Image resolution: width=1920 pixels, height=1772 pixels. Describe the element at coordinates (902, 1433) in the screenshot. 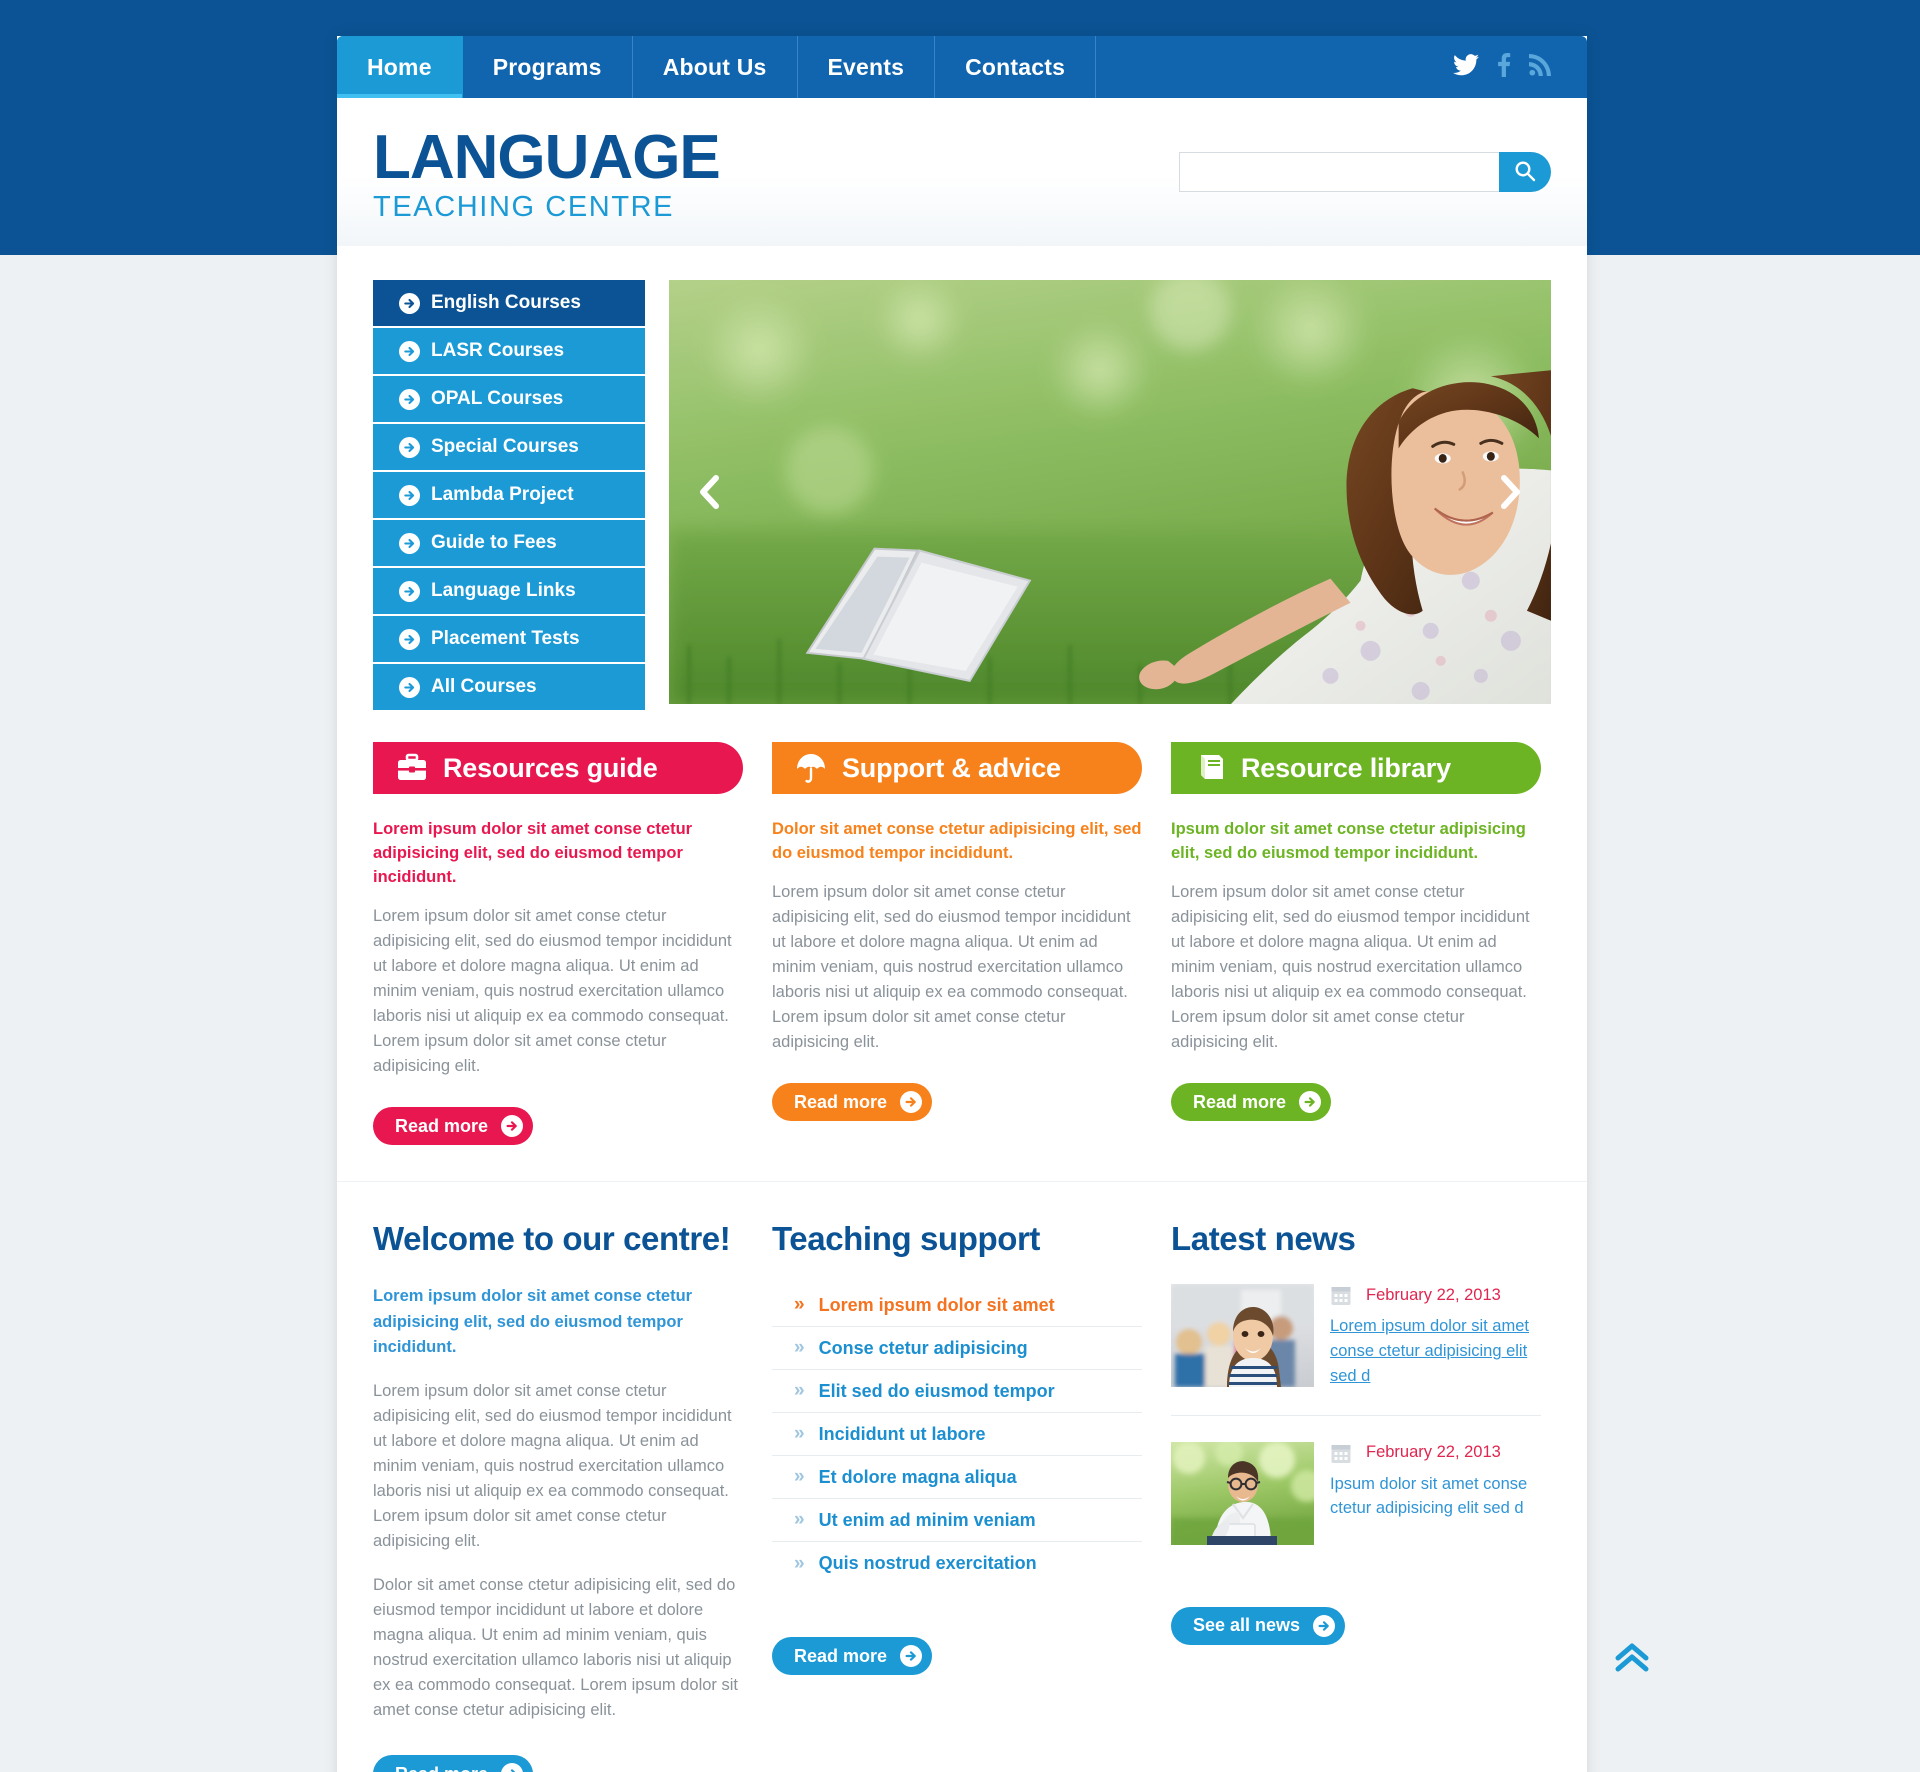

I see `list-item-label: Incididunt ut labore` at that location.